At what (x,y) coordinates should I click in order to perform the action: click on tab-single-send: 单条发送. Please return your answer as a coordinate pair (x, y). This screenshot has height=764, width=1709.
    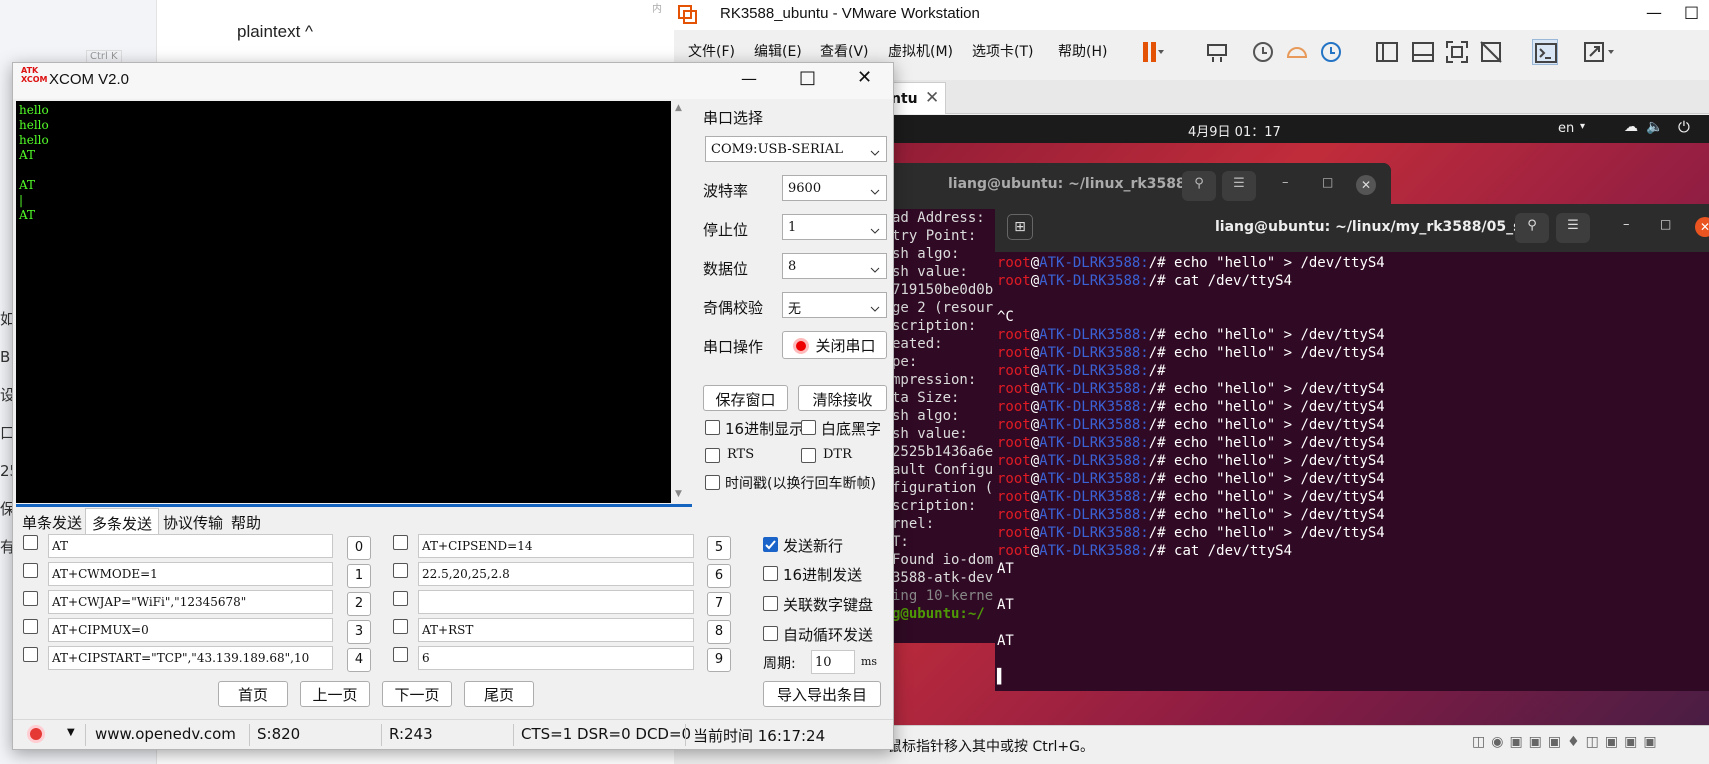
    Looking at the image, I should click on (52, 521).